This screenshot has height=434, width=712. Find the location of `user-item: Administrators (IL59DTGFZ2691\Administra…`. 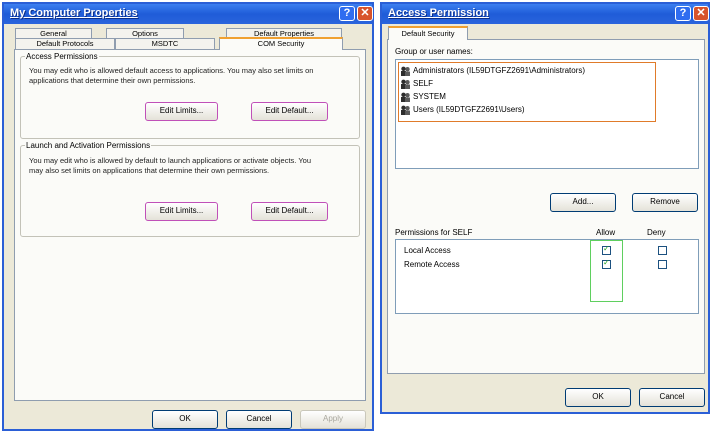

user-item: Administrators (IL59DTGFZ2691\Administra… is located at coordinates (492, 70).